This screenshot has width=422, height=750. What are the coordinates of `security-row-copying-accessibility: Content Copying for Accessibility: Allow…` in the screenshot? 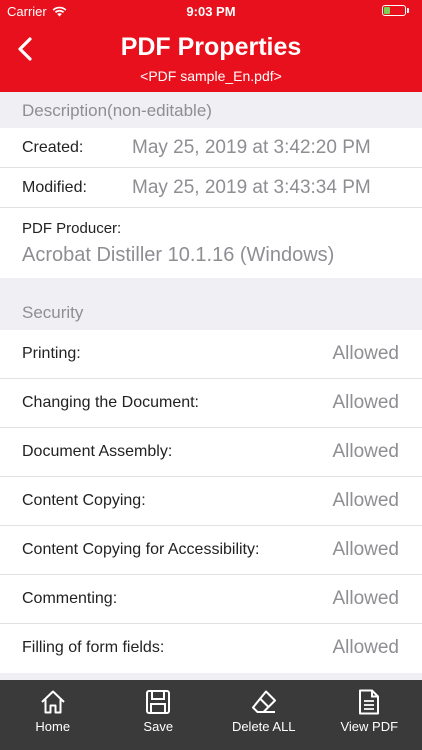 It's located at (211, 550).